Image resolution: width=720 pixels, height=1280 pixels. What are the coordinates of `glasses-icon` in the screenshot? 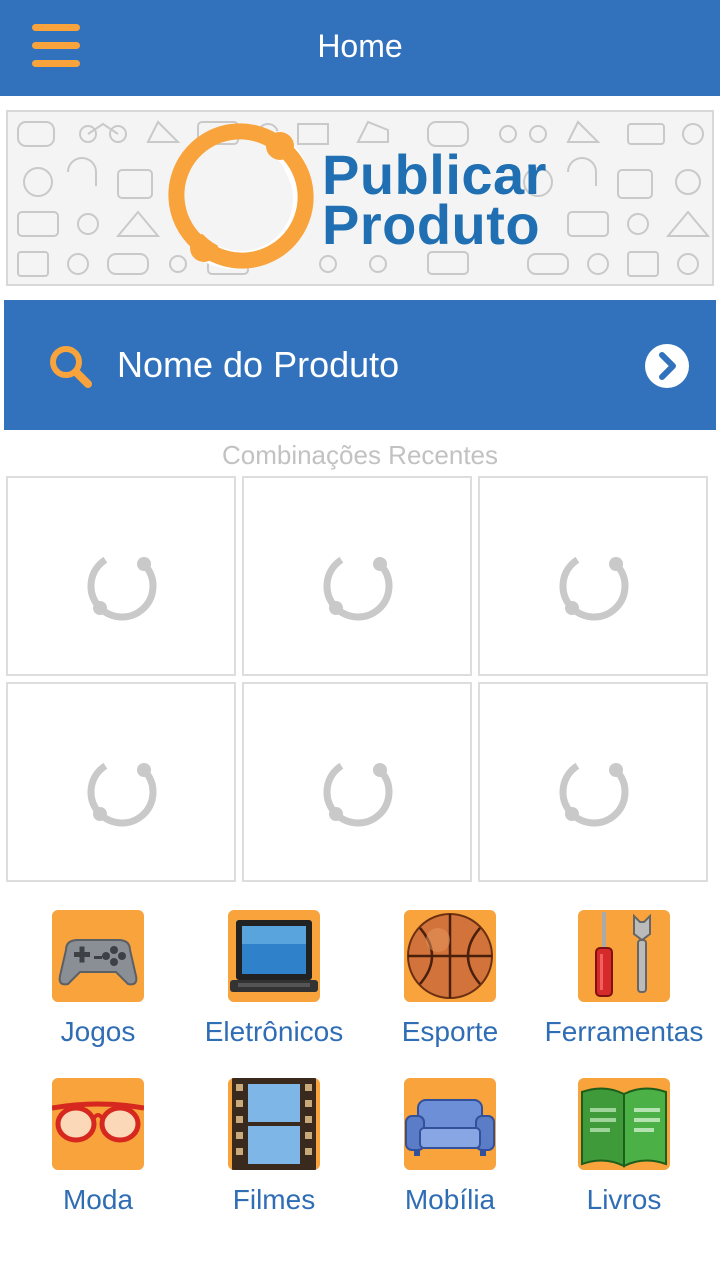 It's located at (98, 1124).